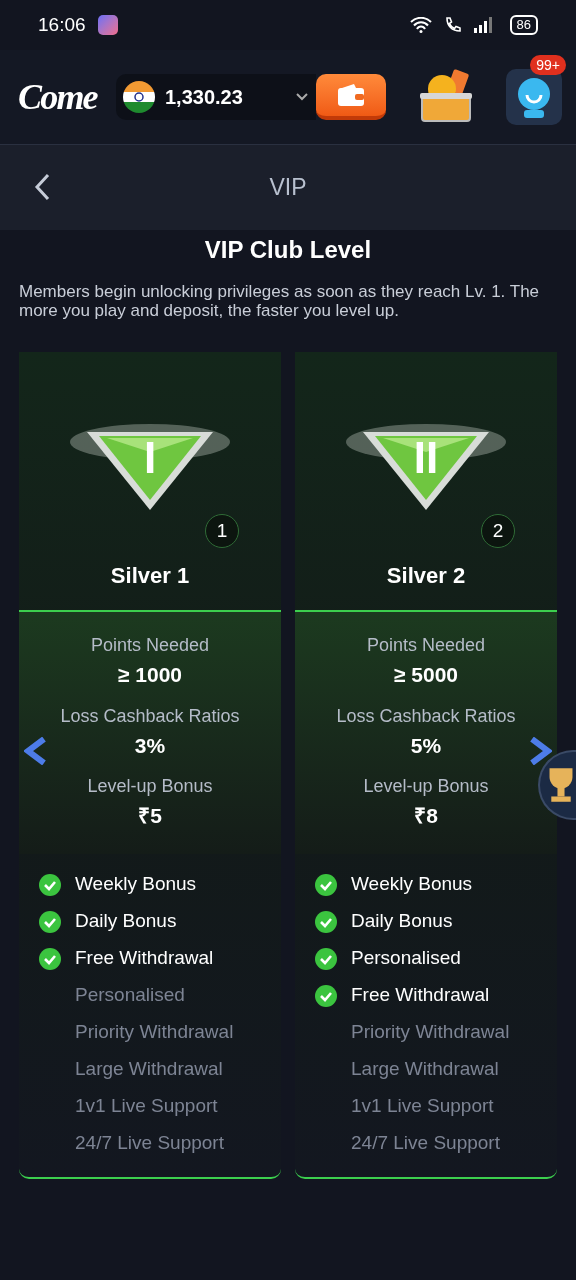 The height and width of the screenshot is (1280, 576). What do you see at coordinates (139, 97) in the screenshot?
I see `flag-icon` at bounding box center [139, 97].